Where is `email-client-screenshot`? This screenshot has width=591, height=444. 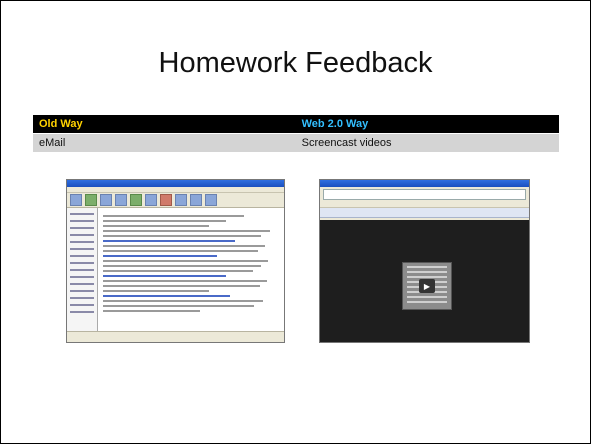 email-client-screenshot is located at coordinates (175, 261).